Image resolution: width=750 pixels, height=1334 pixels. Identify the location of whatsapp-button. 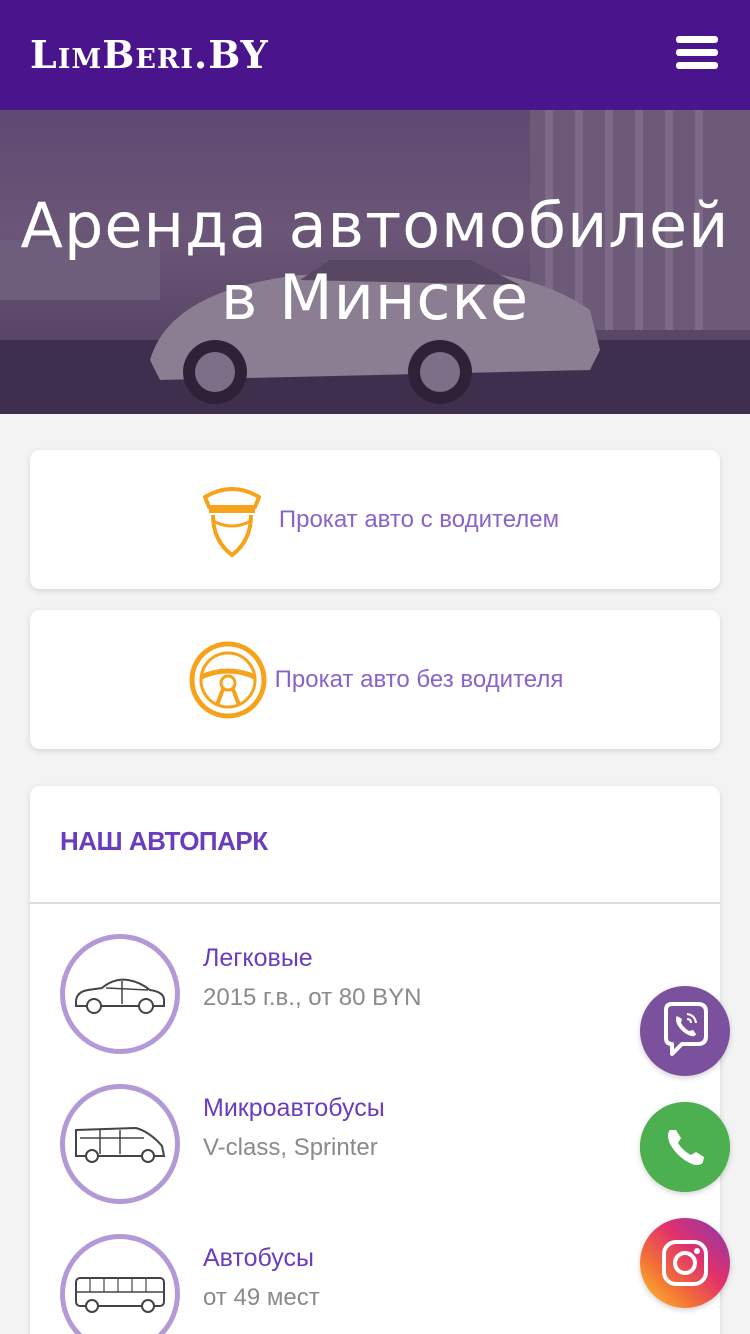
(685, 1147).